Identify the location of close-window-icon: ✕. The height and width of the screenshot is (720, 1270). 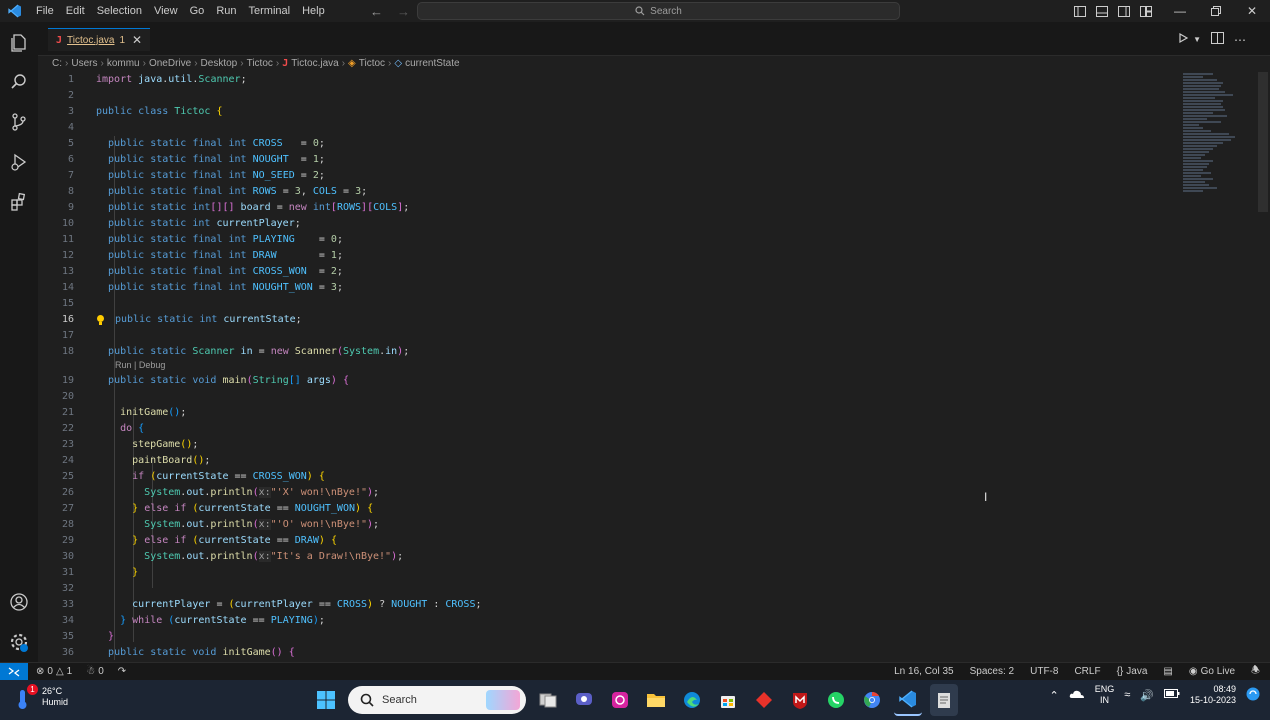
(1252, 11).